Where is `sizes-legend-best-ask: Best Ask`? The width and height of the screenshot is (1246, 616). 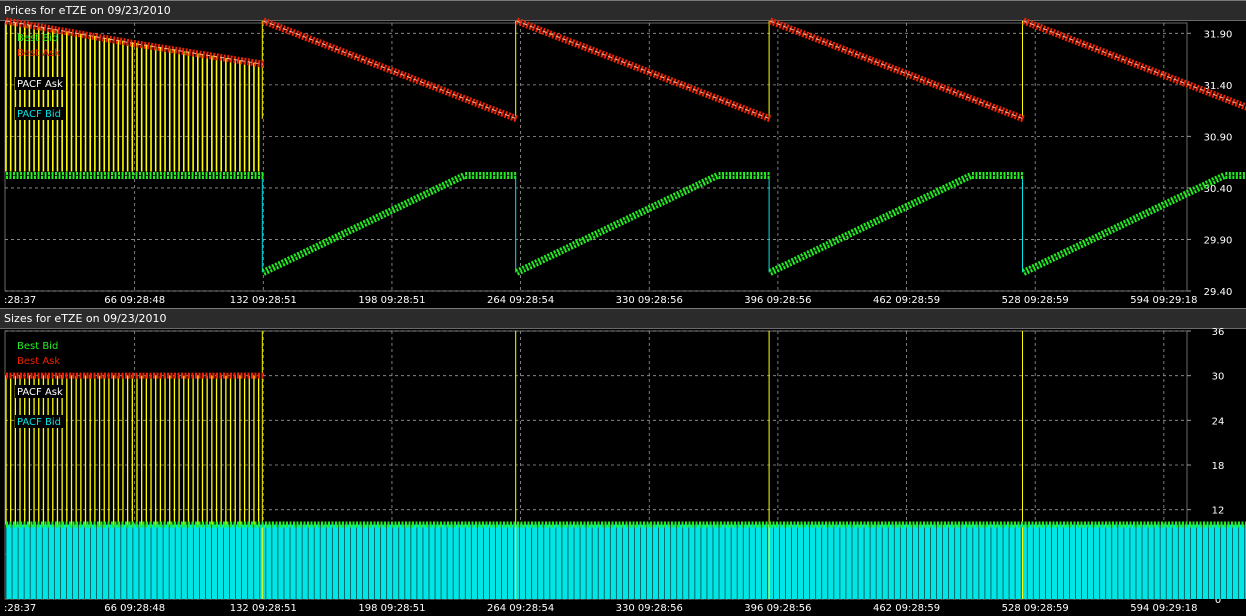 sizes-legend-best-ask: Best Ask is located at coordinates (38, 361).